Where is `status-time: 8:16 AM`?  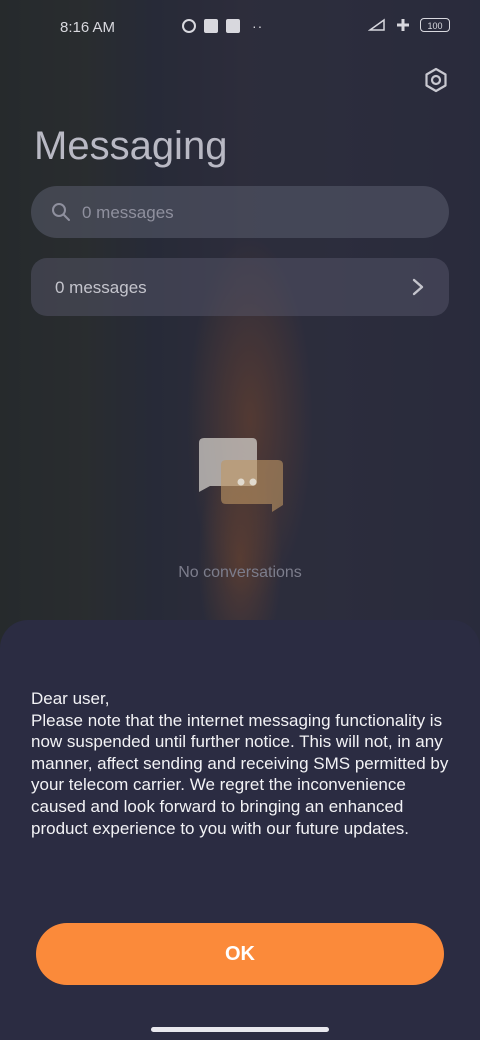
status-time: 8:16 AM is located at coordinates (88, 27).